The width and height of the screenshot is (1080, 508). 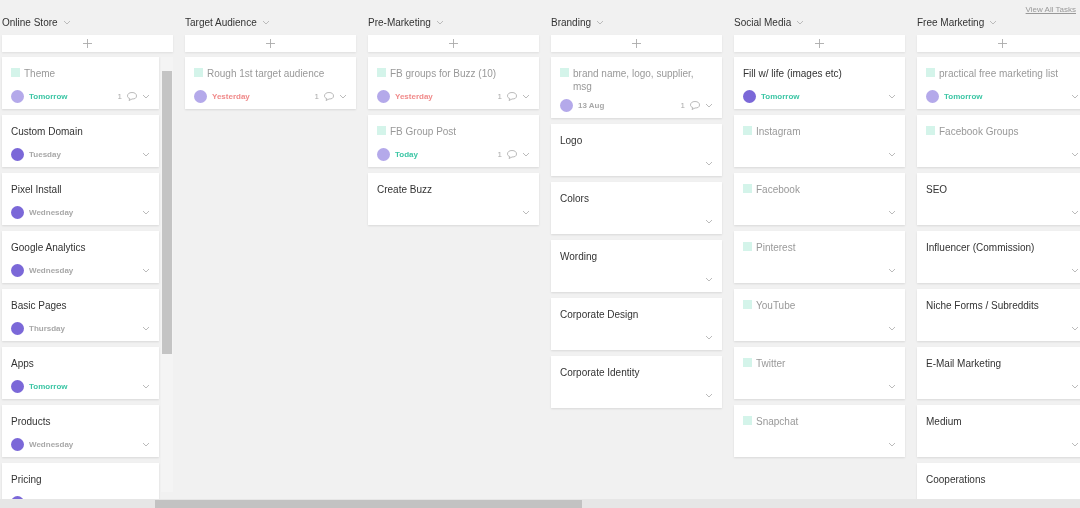 I want to click on task-card: Pixel Install Wednesday, so click(x=80, y=199).